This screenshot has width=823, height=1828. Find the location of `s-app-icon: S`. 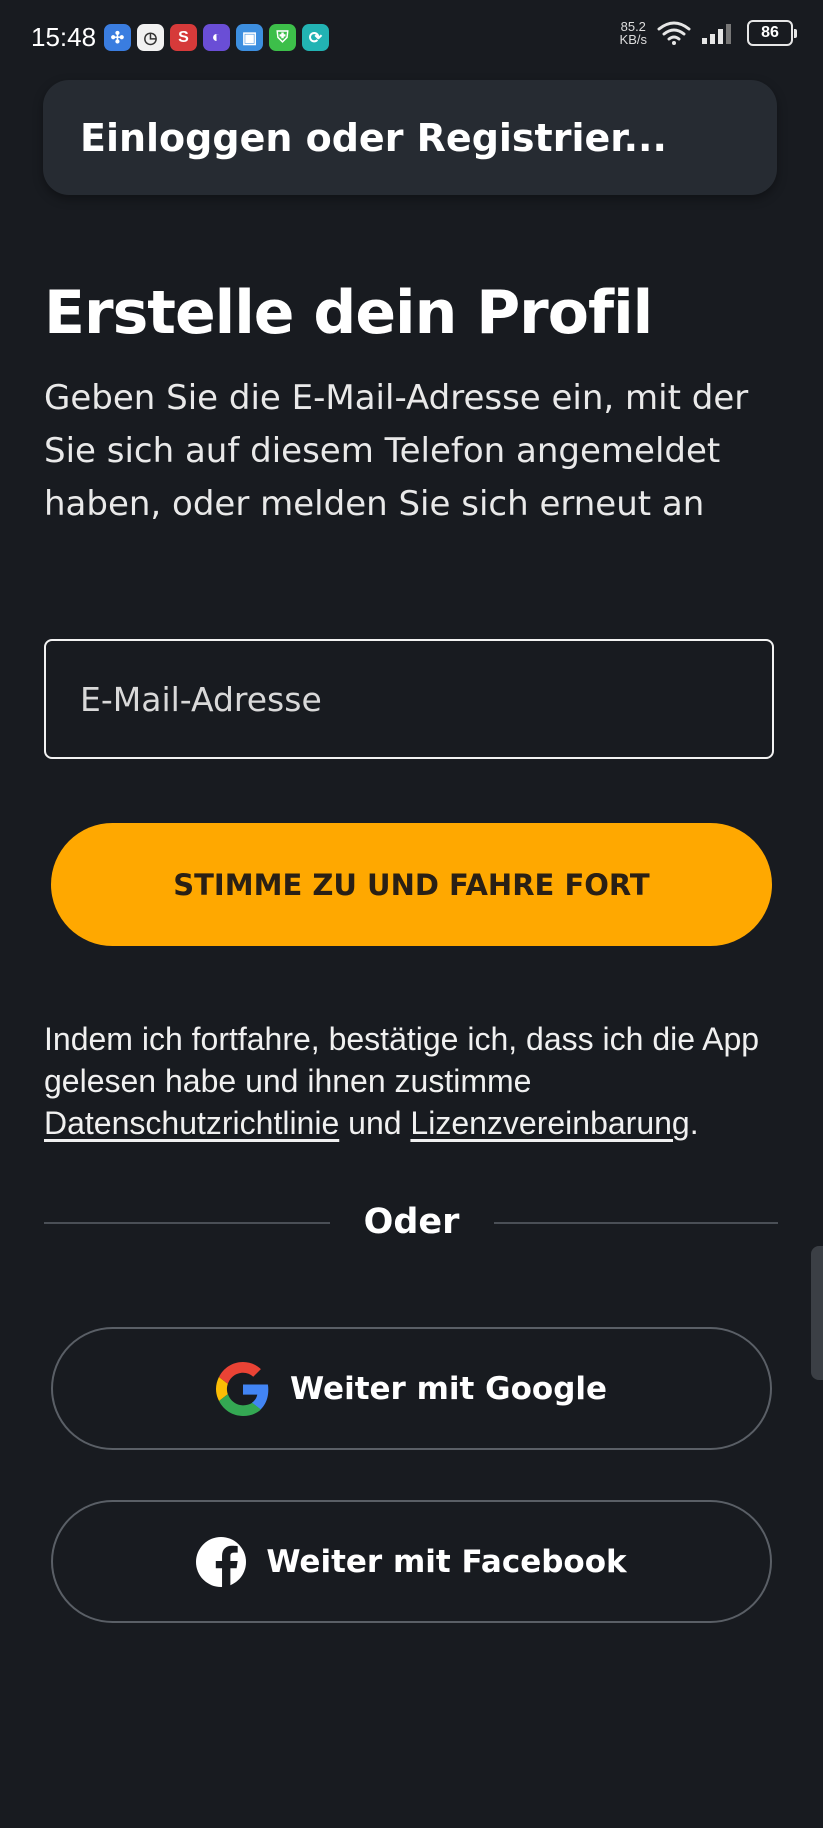

s-app-icon: S is located at coordinates (183, 37).